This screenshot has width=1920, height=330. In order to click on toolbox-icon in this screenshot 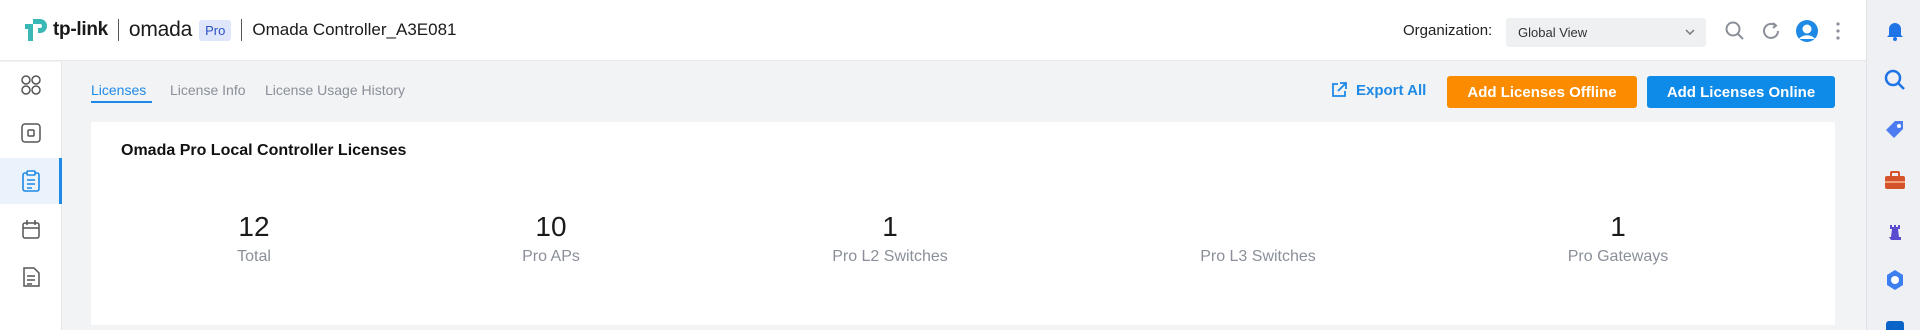, I will do `click(1895, 180)`.